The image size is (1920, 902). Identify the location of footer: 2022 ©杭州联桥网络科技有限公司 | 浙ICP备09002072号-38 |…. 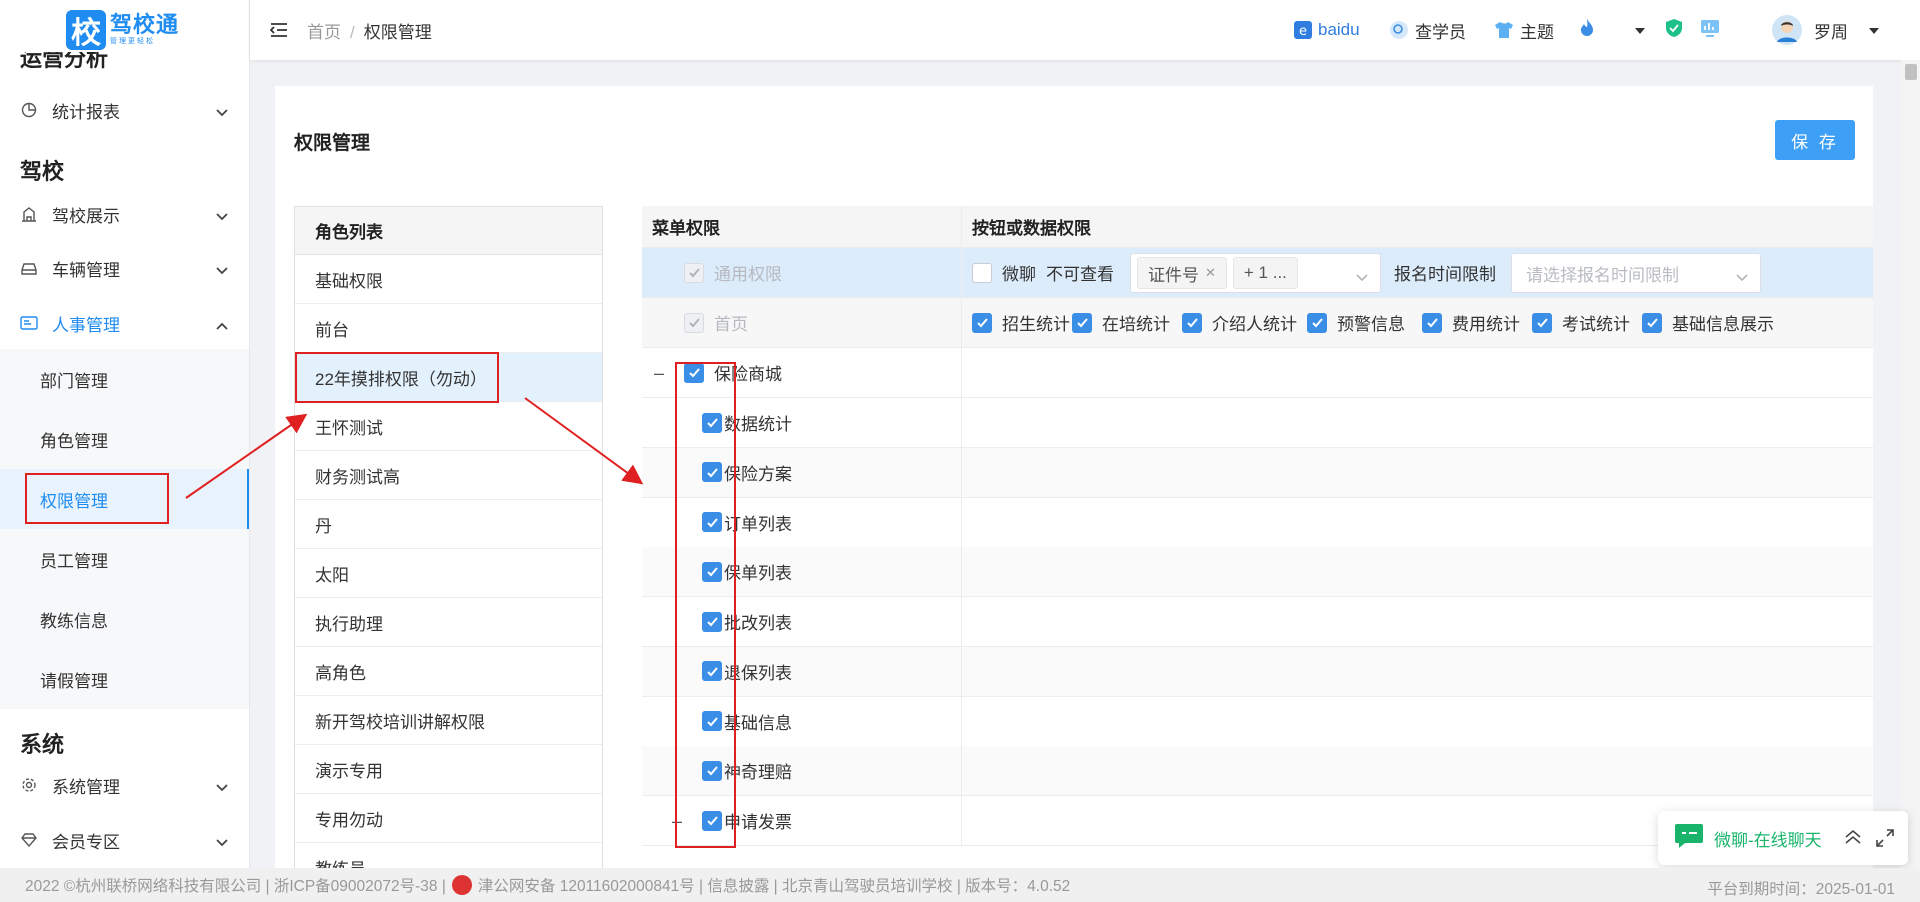
(960, 885).